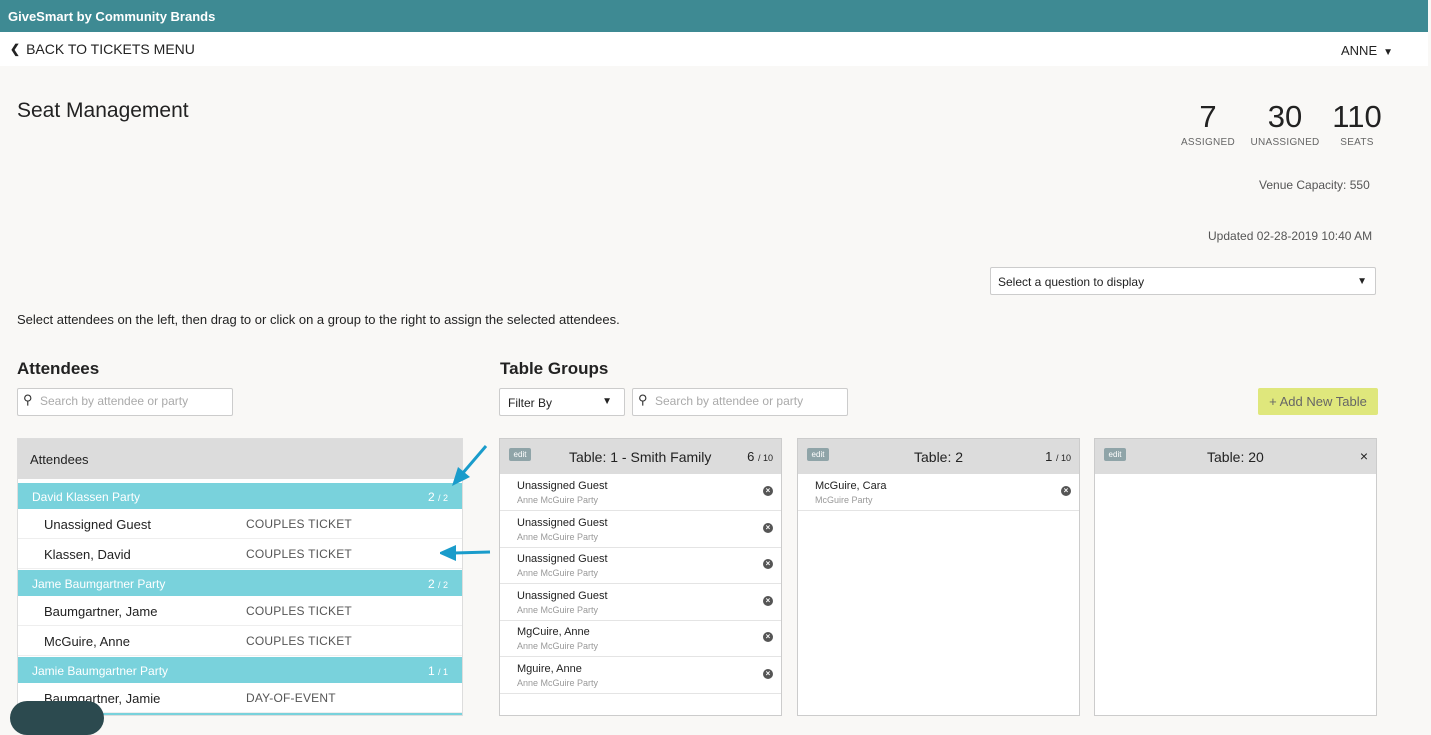 Image resolution: width=1431 pixels, height=735 pixels. I want to click on party-count: 2 / 2, so click(437, 584).